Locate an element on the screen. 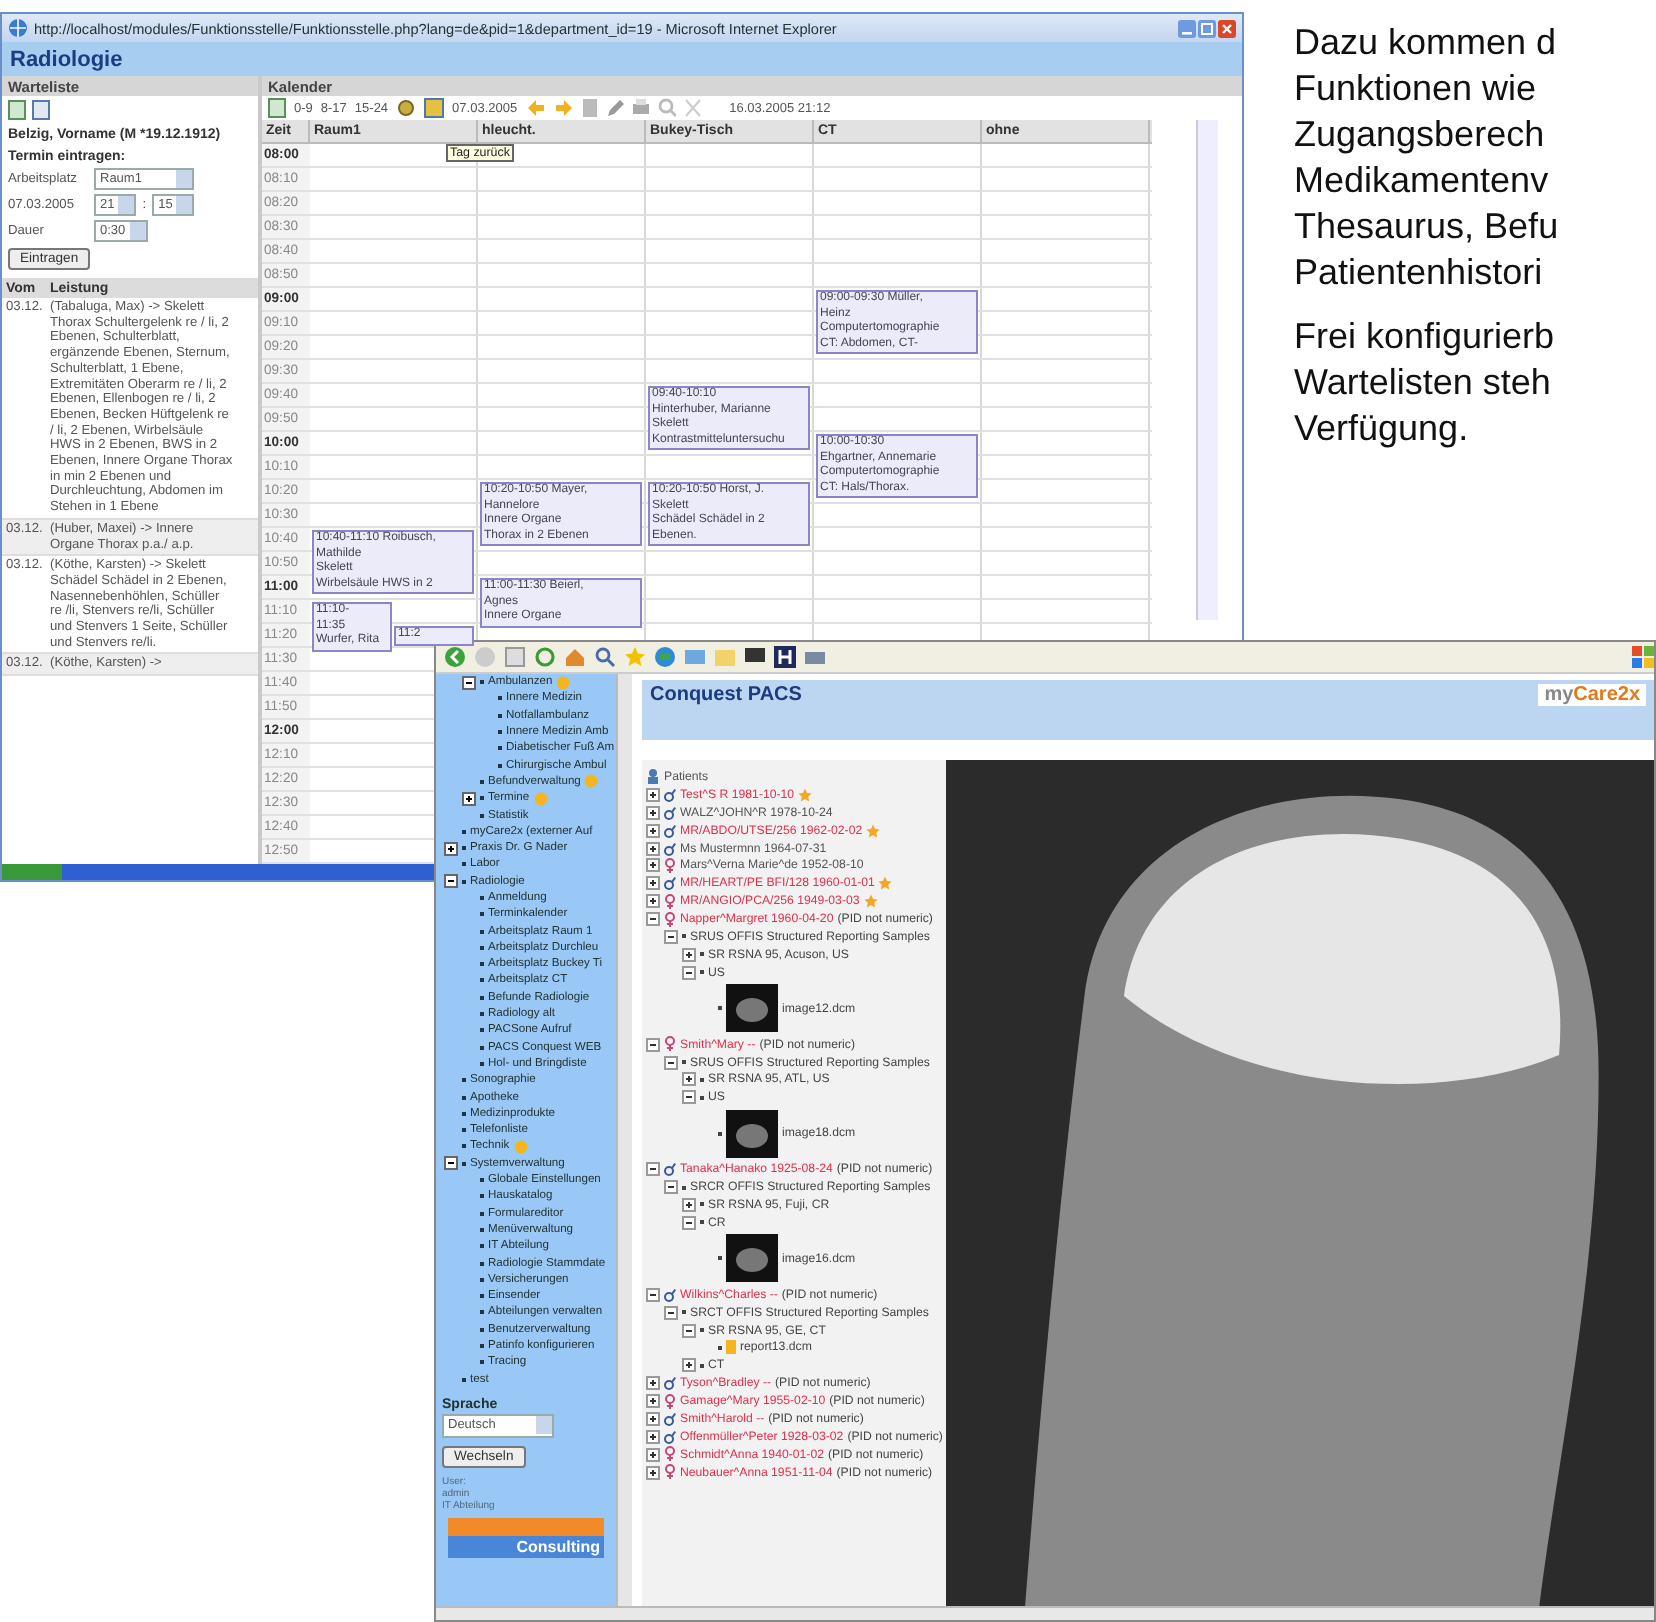 This screenshot has height=1622, width=1656. logo-text: Consulting is located at coordinates (558, 1546).